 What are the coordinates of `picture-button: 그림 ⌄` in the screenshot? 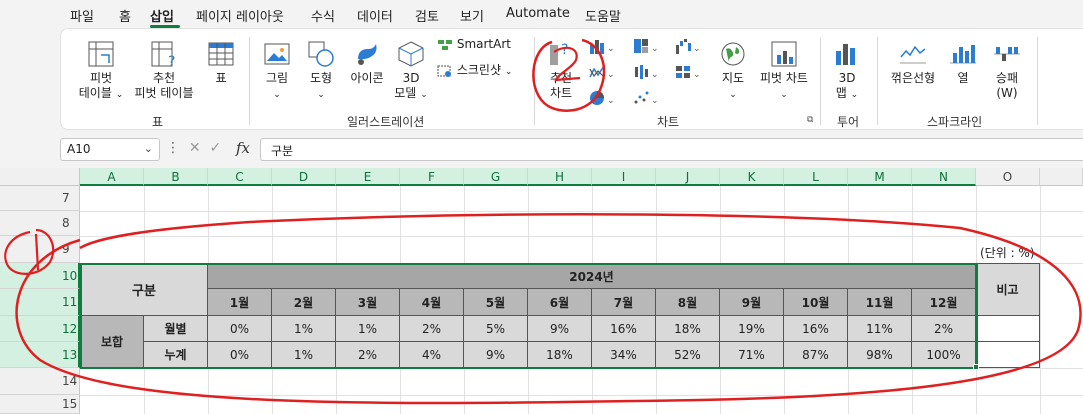 It's located at (277, 71).